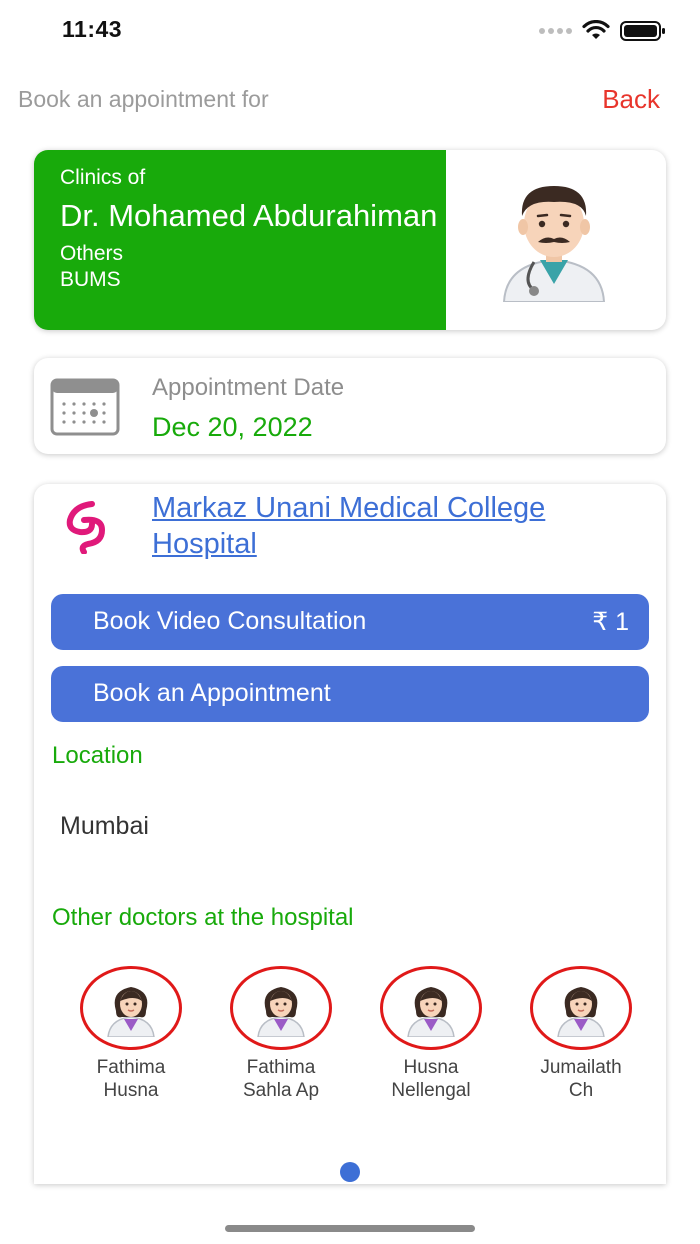 This screenshot has width=700, height=1244. I want to click on hospital-name-link: Markaz Unani Medical College Hospital, so click(362, 526).